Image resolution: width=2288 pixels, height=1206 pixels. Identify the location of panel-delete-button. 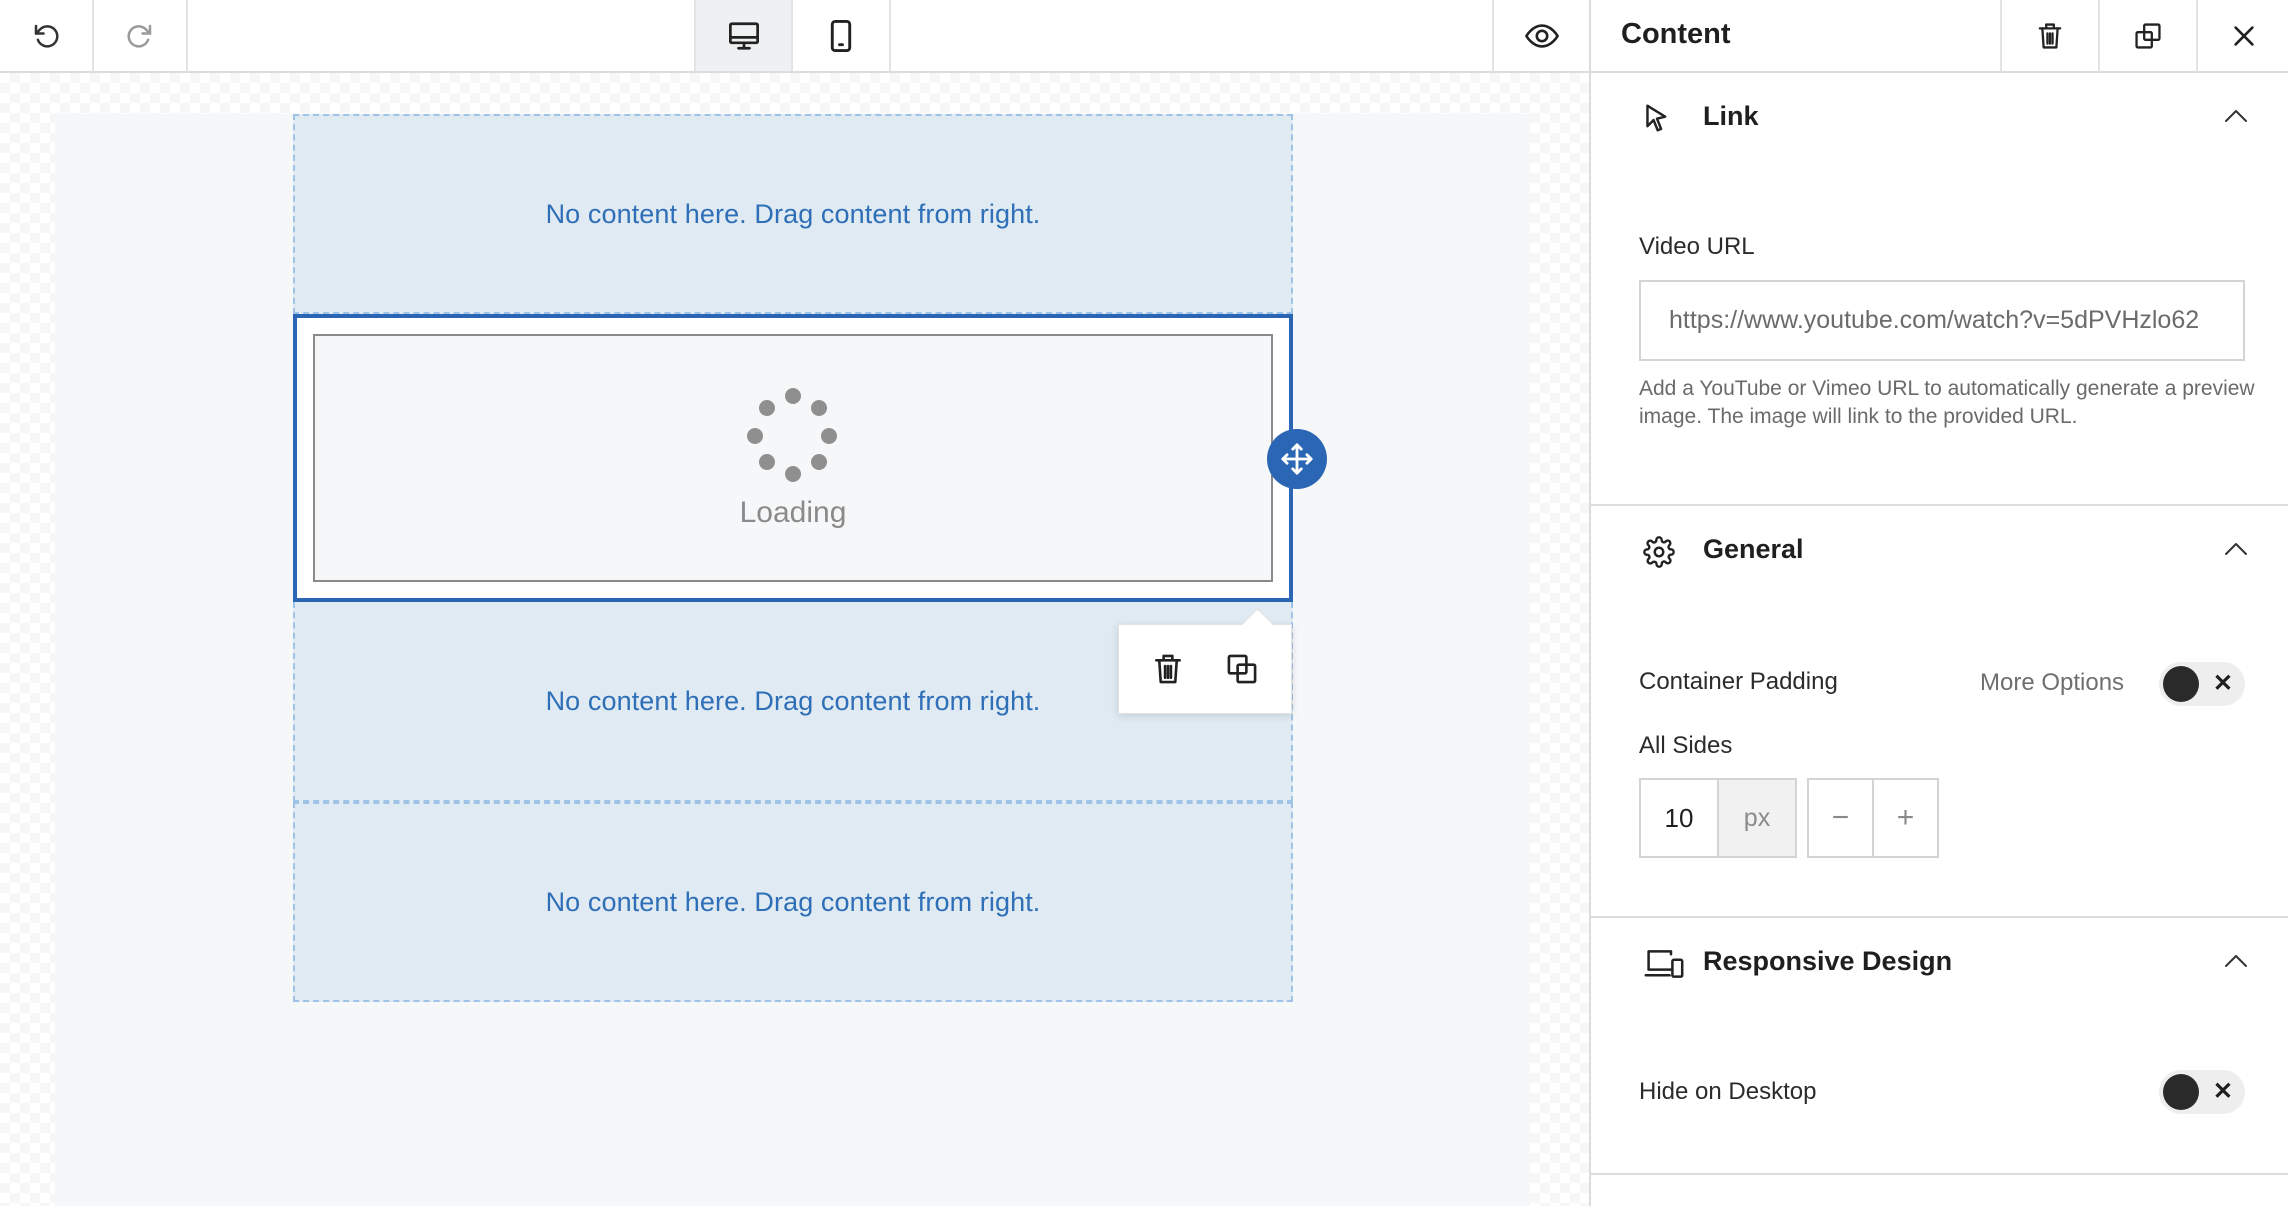
(2049, 35).